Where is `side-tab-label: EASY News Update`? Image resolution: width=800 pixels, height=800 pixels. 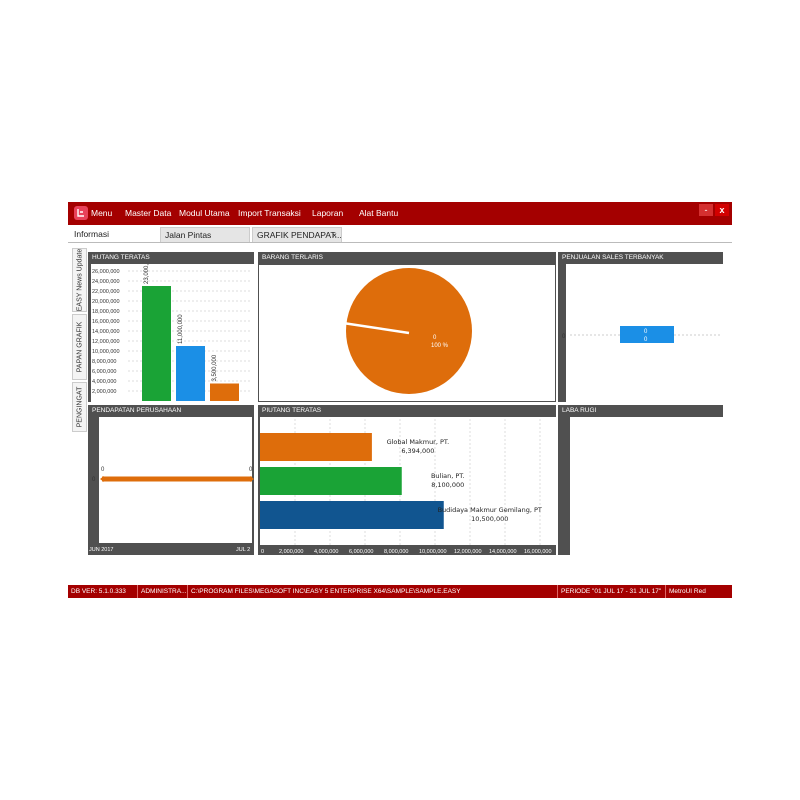
side-tab-label: EASY News Update is located at coordinates (79, 280).